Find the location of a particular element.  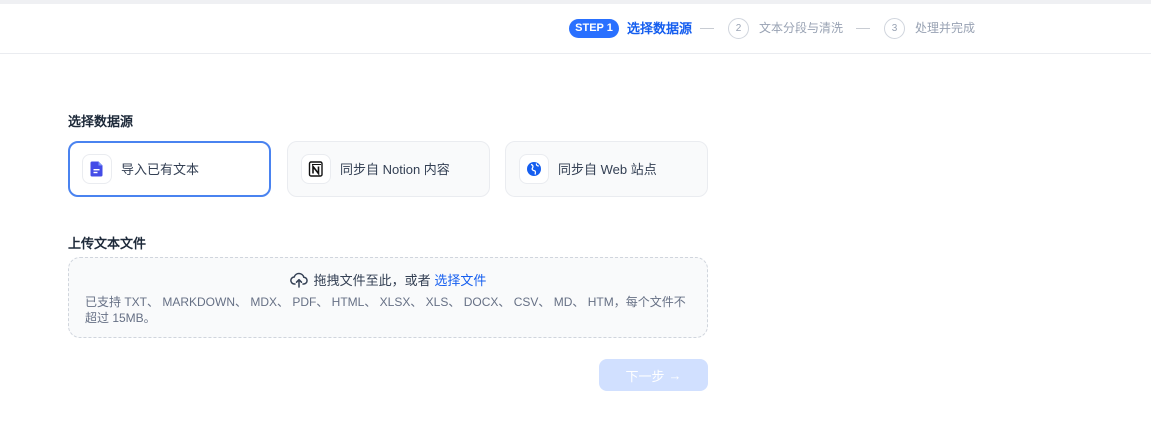

step-1-badge: STEP 1 is located at coordinates (594, 28).